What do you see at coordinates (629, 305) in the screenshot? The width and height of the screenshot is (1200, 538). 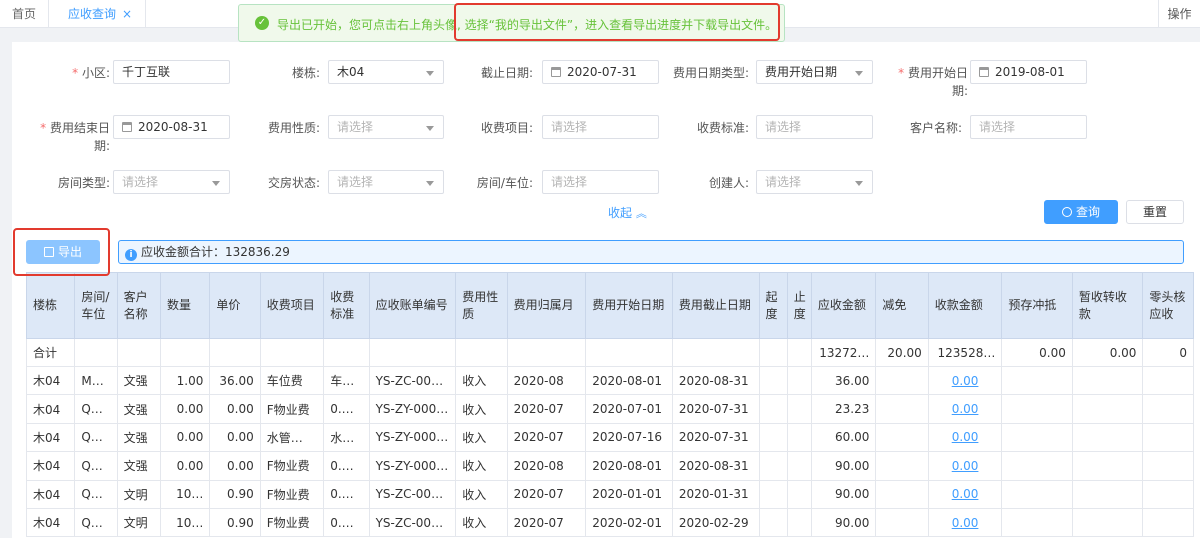 I see `column-header: 费用开始日期` at bounding box center [629, 305].